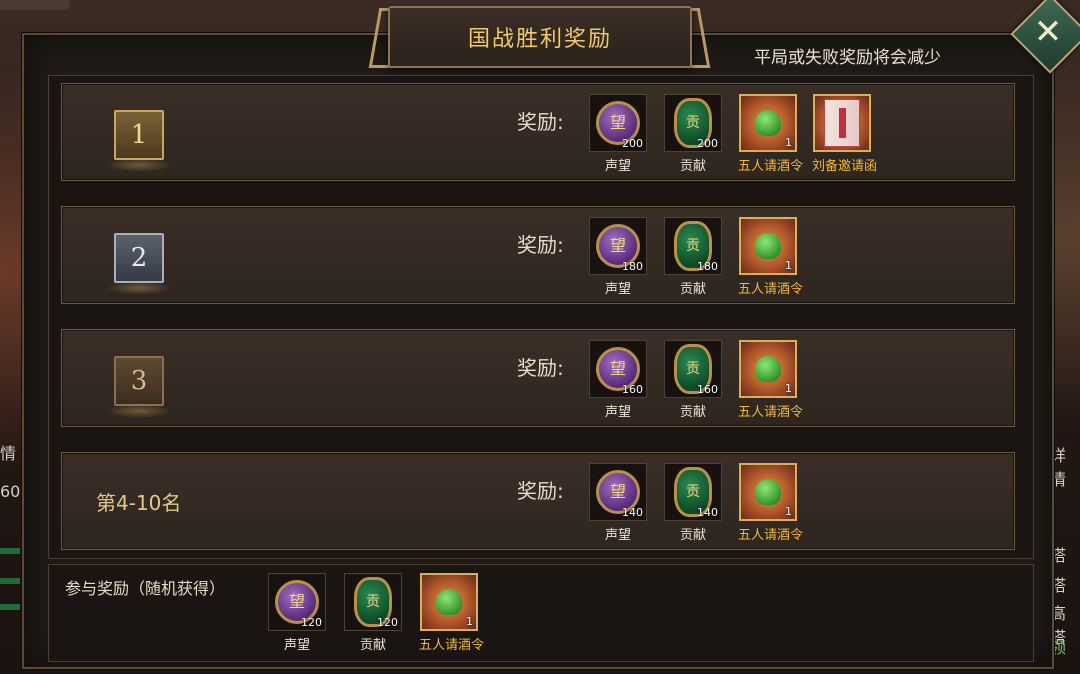 The image size is (1080, 674). I want to click on reward-item-invitation: 刘备邀请函, so click(844, 134).